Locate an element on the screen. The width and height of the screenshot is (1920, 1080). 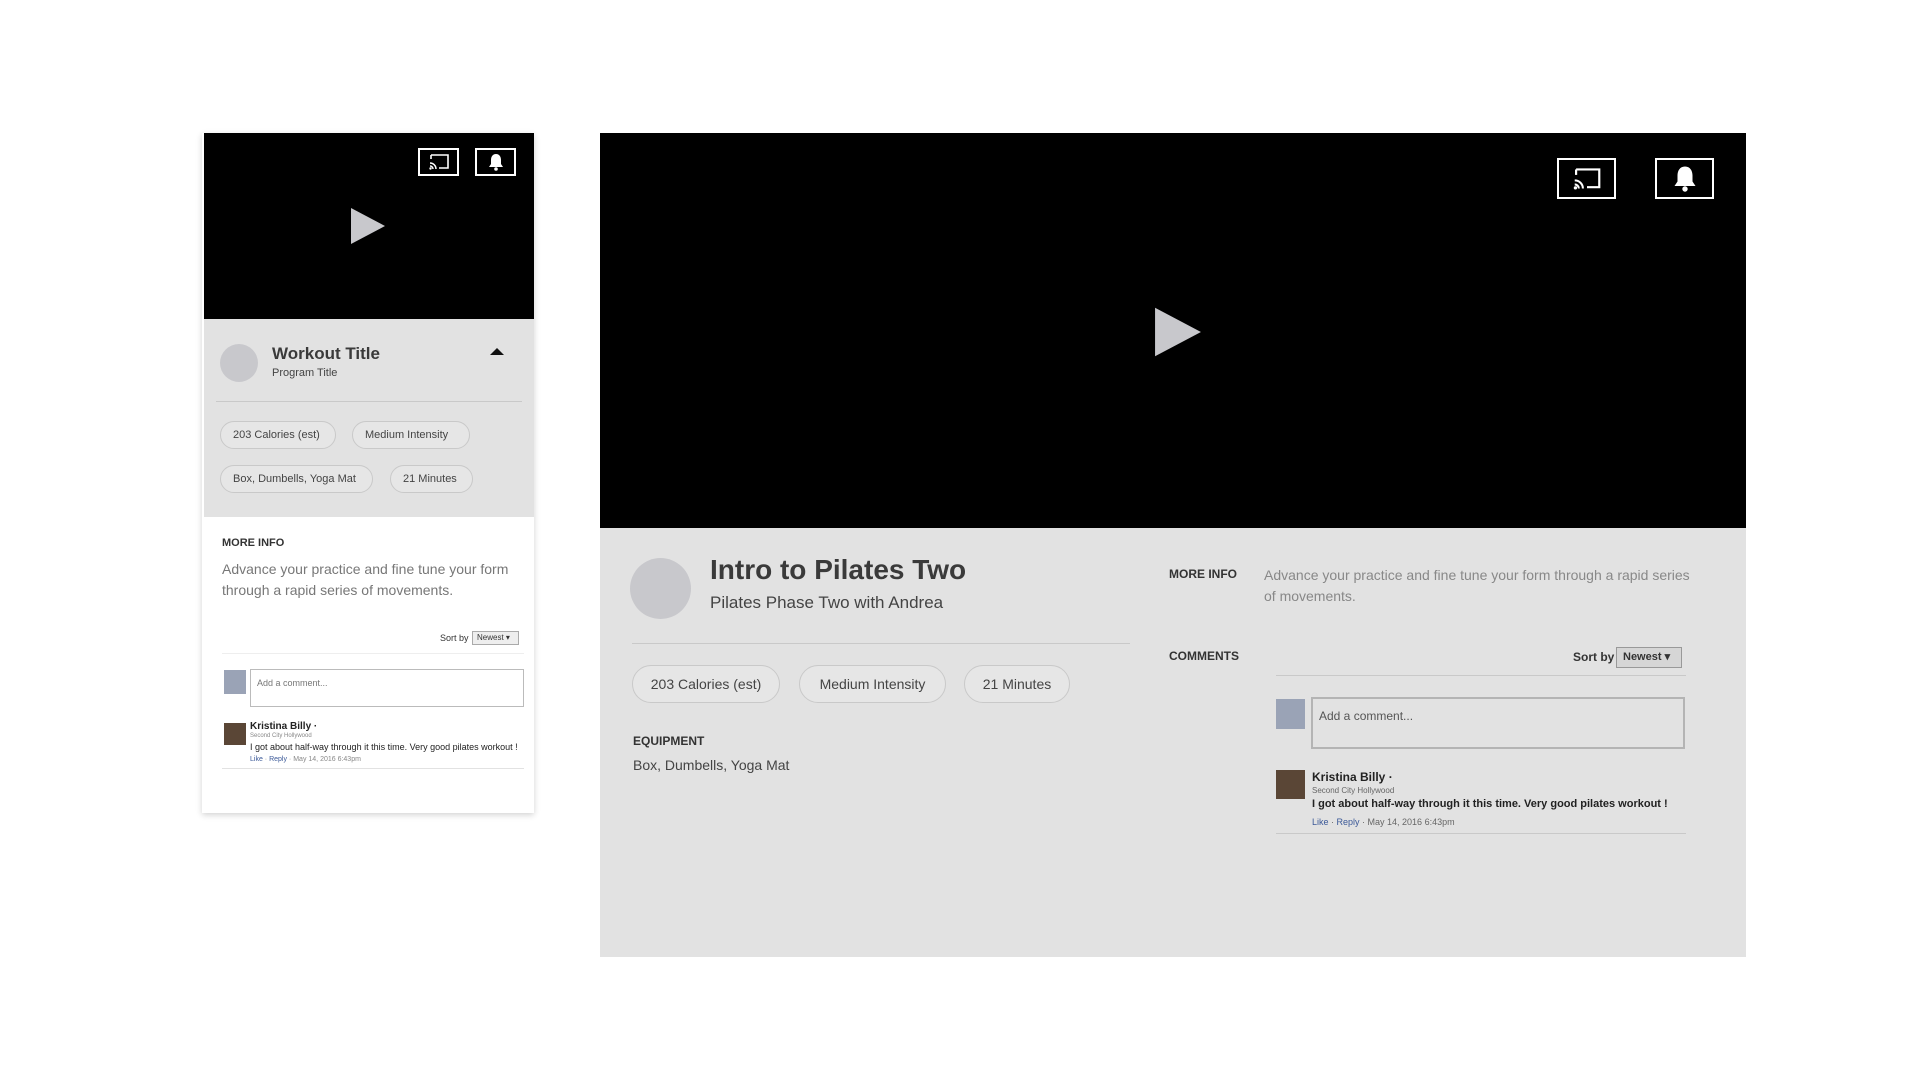
equipment-tag: Box, Dumbells, Yoga Mat is located at coordinates (296, 479).